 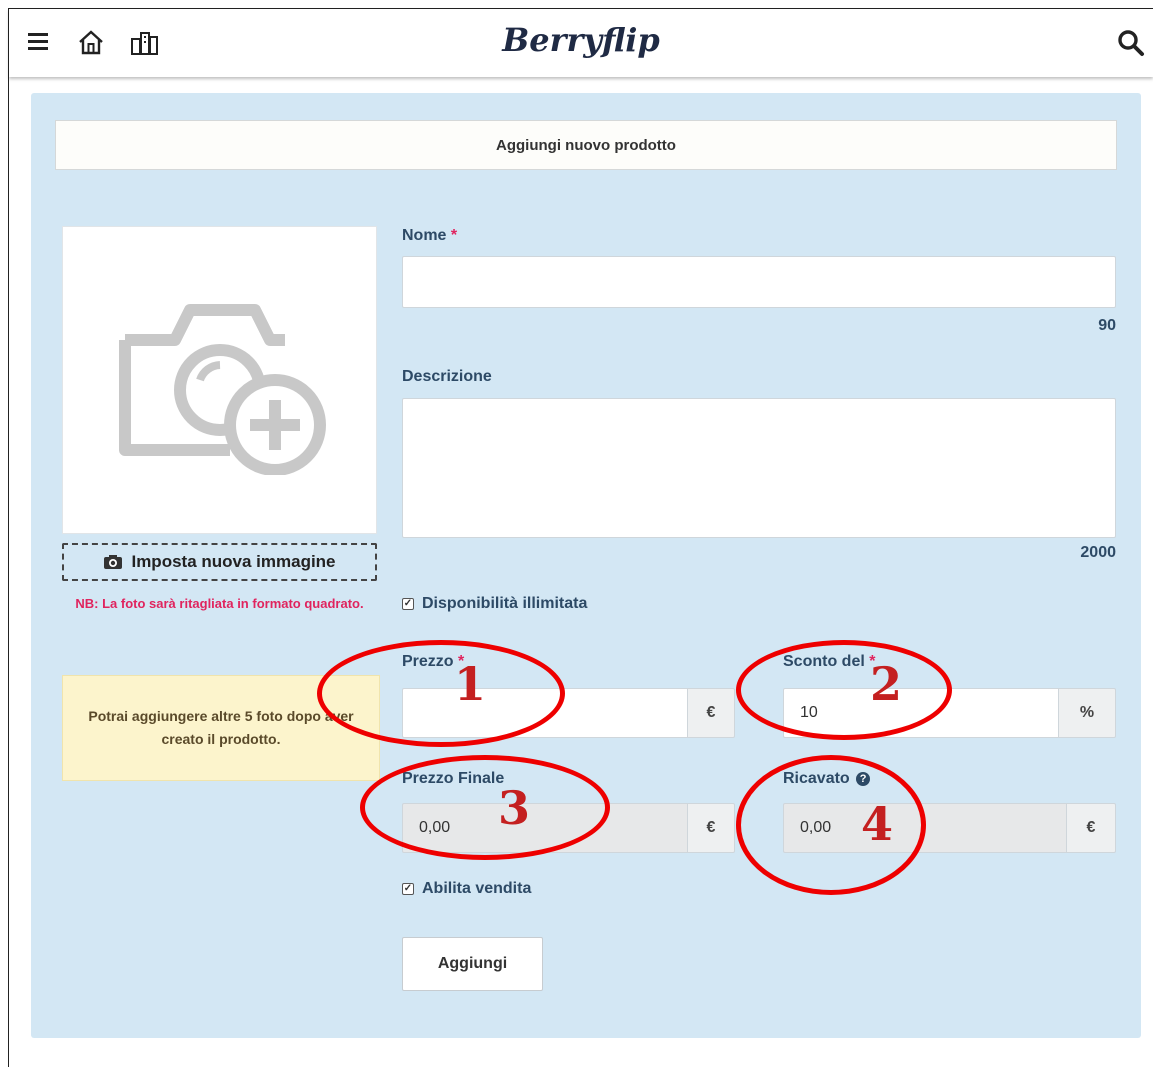 What do you see at coordinates (863, 778) in the screenshot?
I see `help-icon: ?` at bounding box center [863, 778].